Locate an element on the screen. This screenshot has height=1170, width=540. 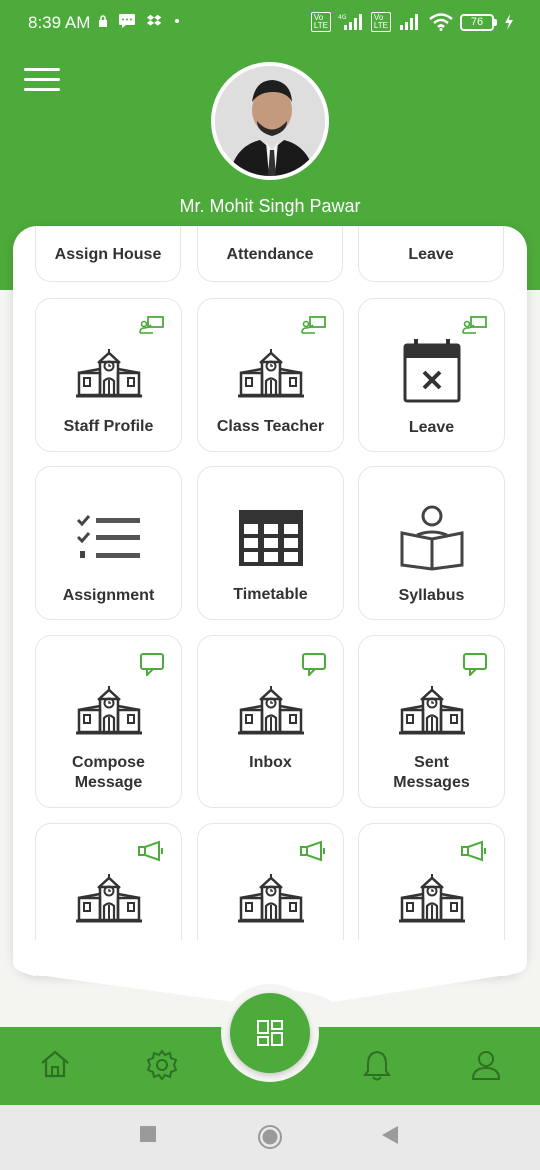
tile-label: Assignment is located at coordinates (108, 595).